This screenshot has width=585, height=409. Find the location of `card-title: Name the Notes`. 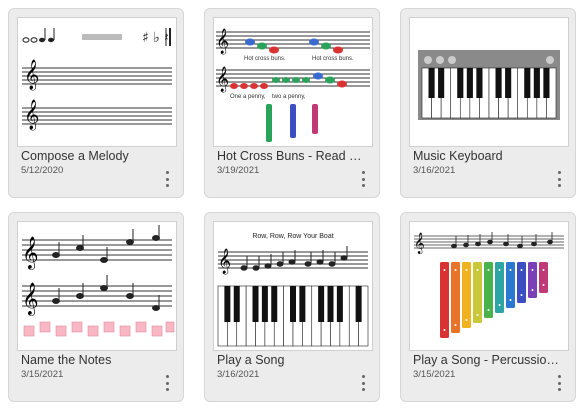

card-title: Name the Notes is located at coordinates (96, 360).